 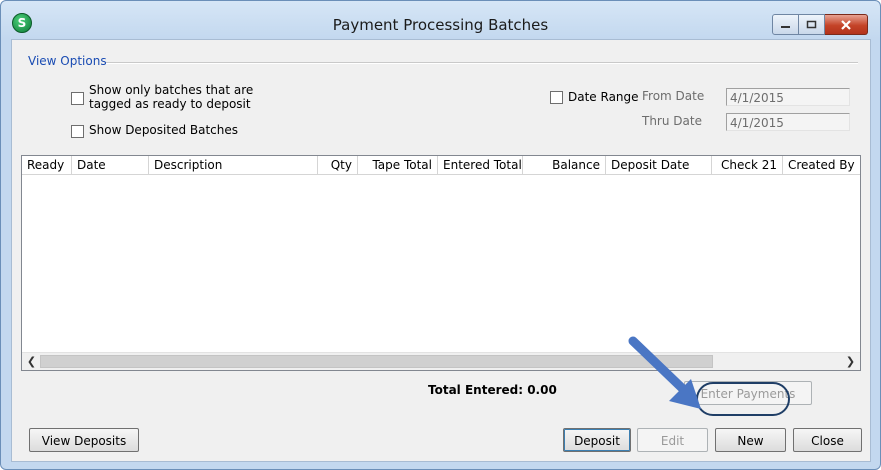 What do you see at coordinates (664, 372) in the screenshot?
I see `annotation-arrow-icon` at bounding box center [664, 372].